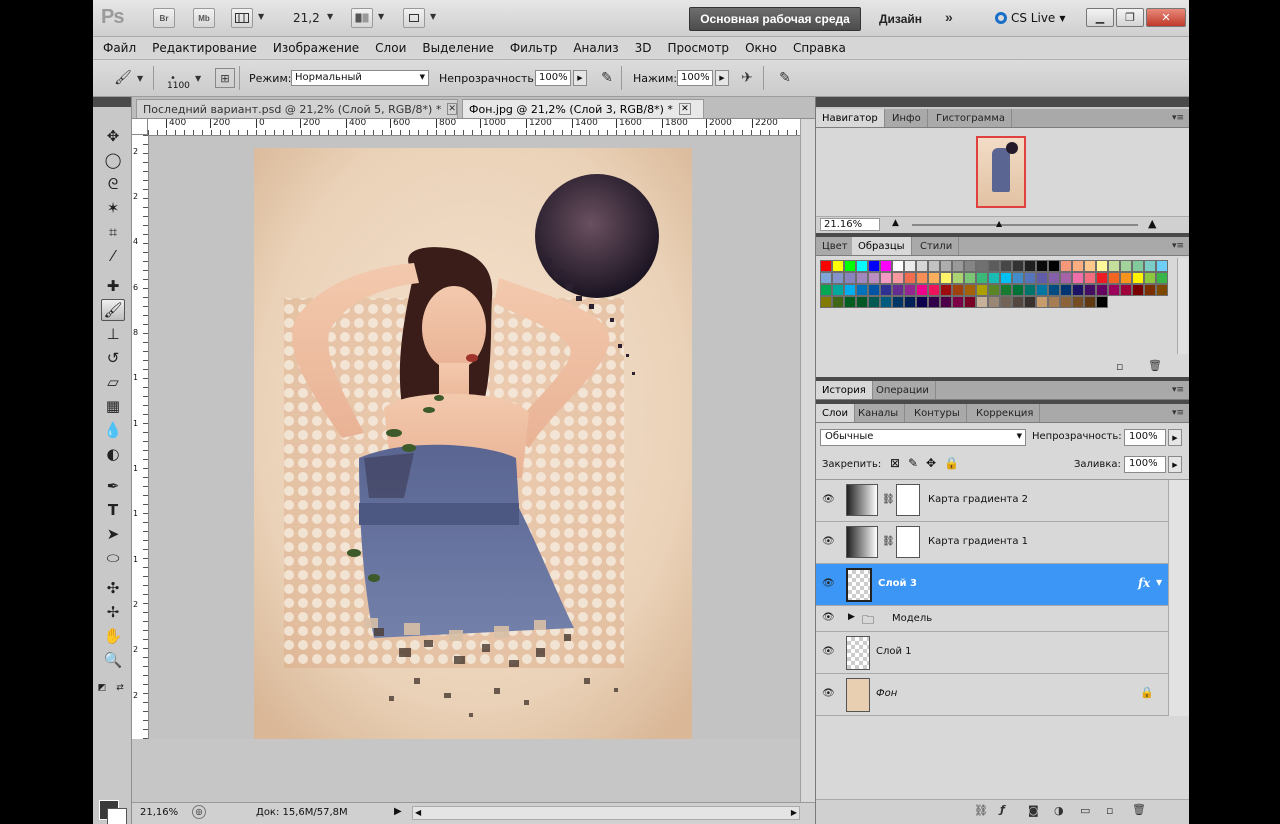 The width and height of the screenshot is (1280, 824). What do you see at coordinates (808, 462) in the screenshot?
I see `vertical-scrollbar` at bounding box center [808, 462].